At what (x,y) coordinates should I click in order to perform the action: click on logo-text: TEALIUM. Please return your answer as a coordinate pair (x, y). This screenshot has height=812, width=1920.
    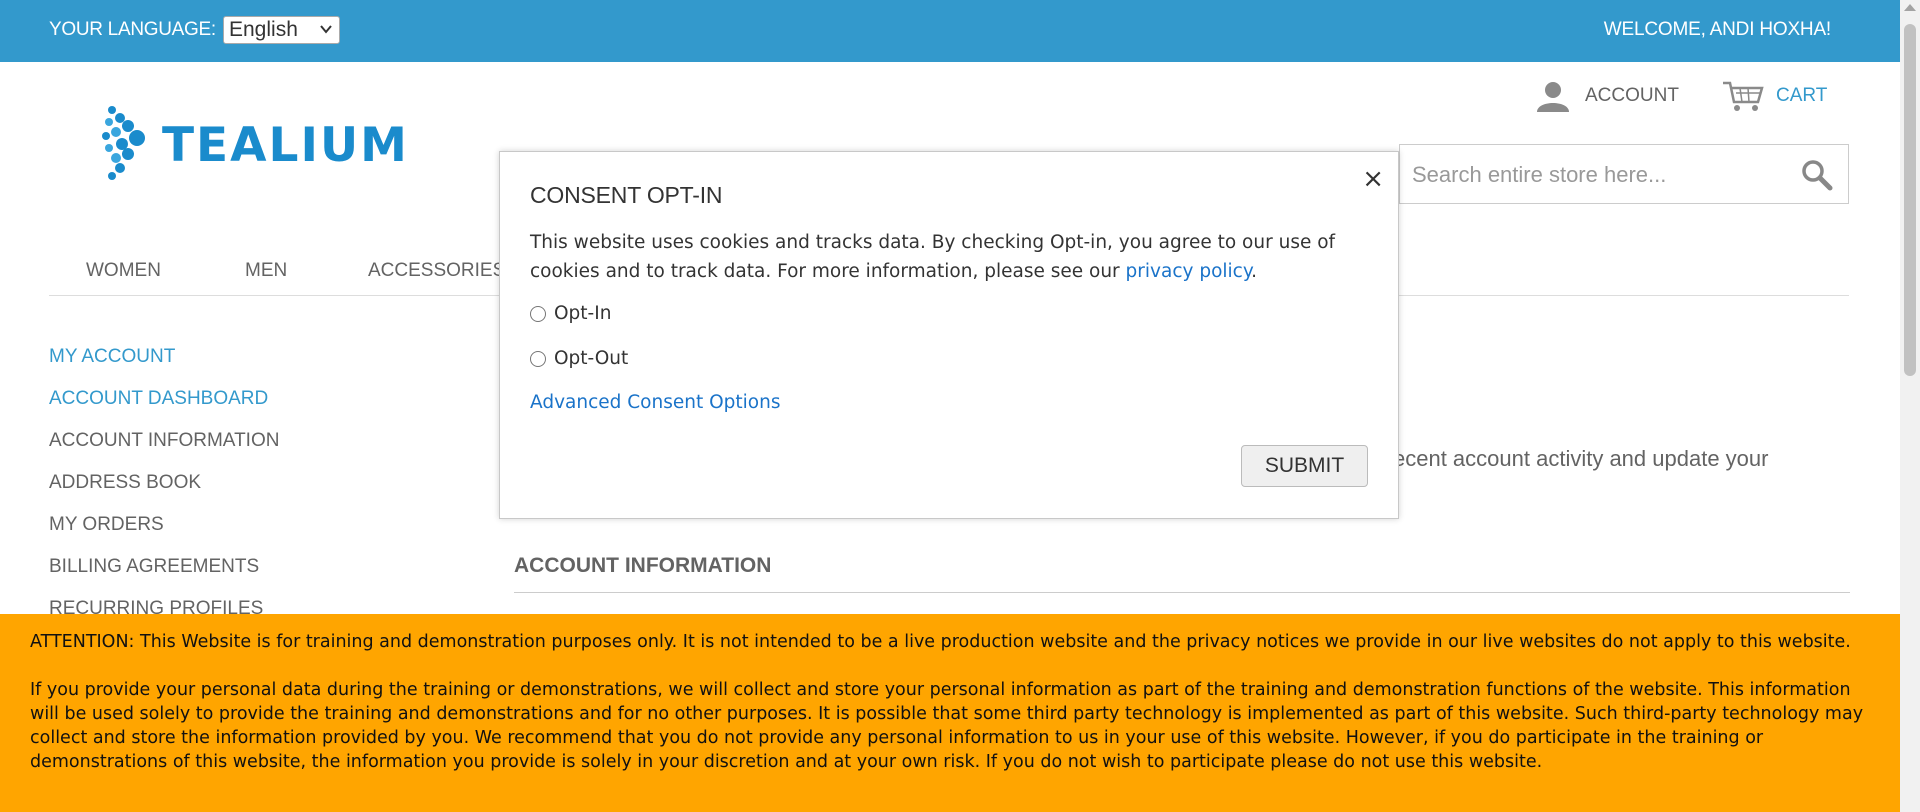
    Looking at the image, I should click on (285, 145).